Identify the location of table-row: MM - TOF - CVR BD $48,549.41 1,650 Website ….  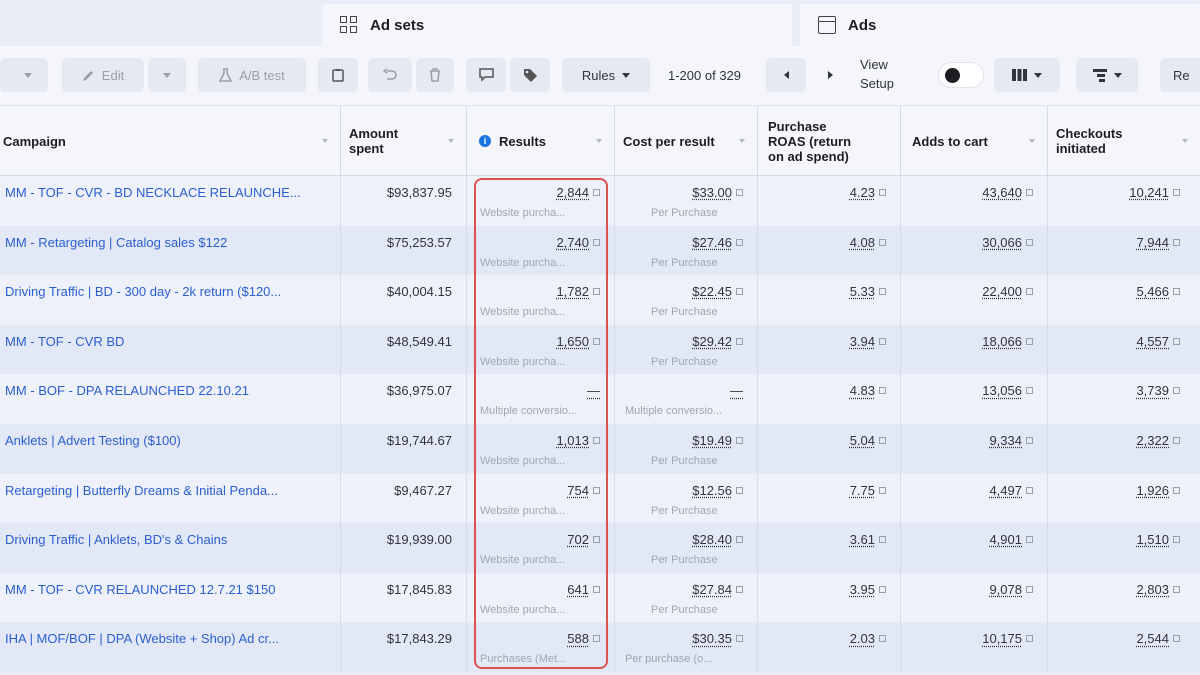
(600, 349).